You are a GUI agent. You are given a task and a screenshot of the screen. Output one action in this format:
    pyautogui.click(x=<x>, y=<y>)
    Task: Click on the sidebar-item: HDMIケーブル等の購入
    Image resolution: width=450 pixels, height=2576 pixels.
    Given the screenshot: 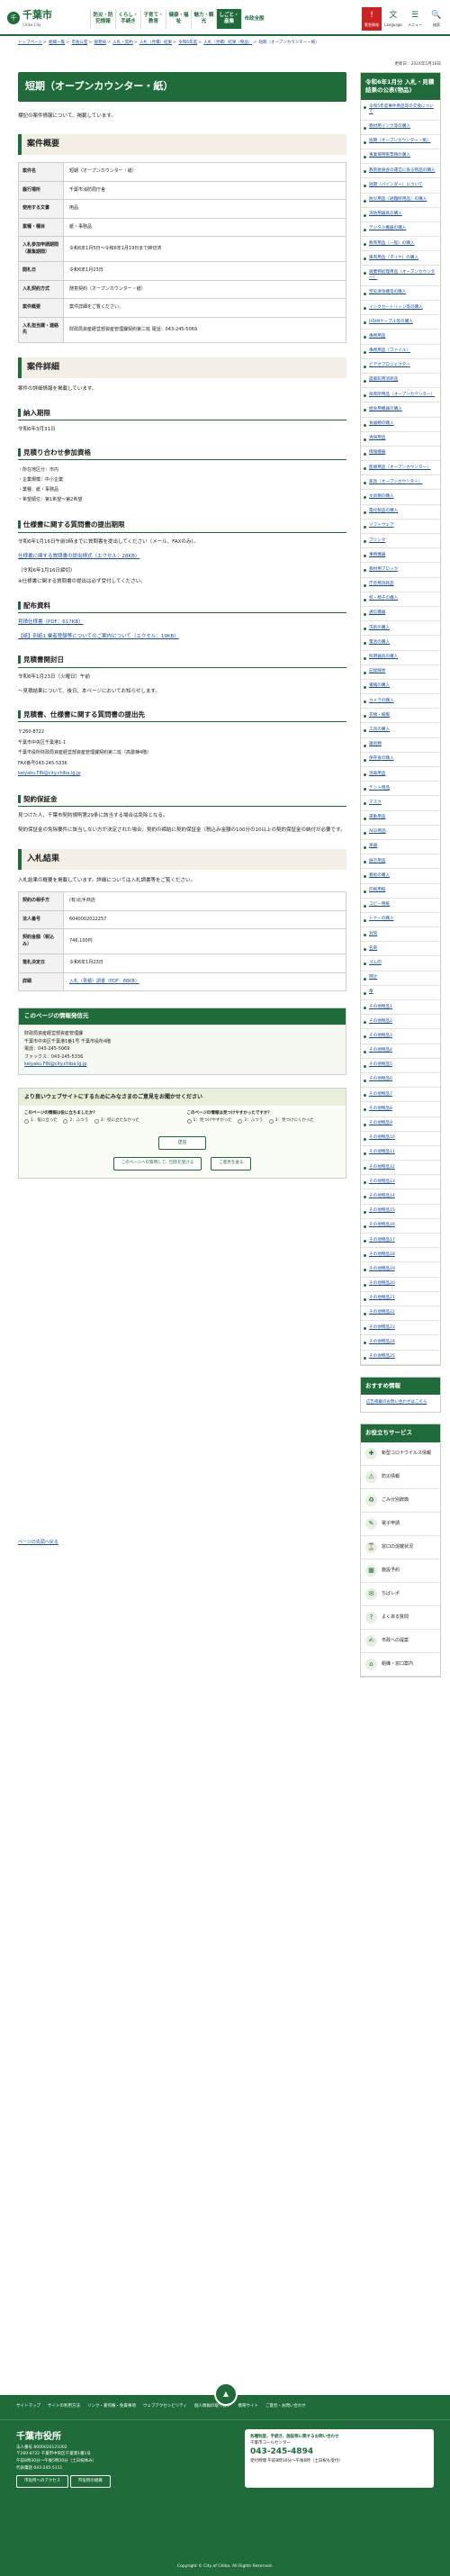 What is the action you would take?
    pyautogui.click(x=400, y=322)
    